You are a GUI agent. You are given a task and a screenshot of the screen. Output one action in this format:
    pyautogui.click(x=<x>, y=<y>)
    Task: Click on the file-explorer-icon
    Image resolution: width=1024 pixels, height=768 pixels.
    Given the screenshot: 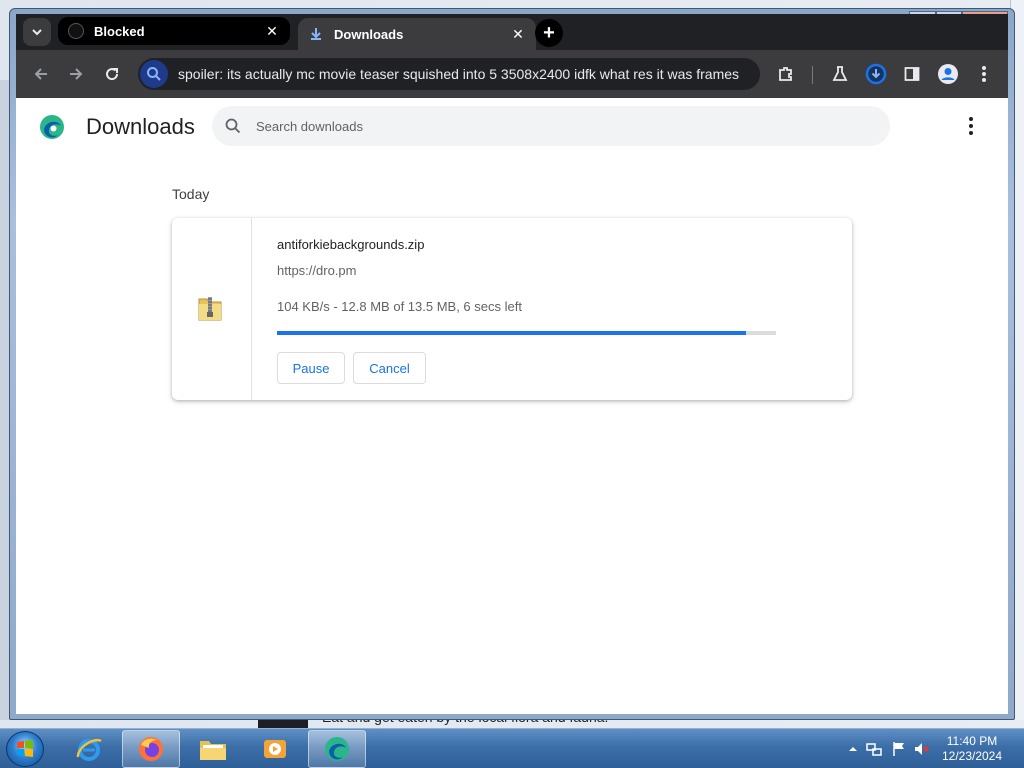 What is the action you would take?
    pyautogui.click(x=213, y=750)
    